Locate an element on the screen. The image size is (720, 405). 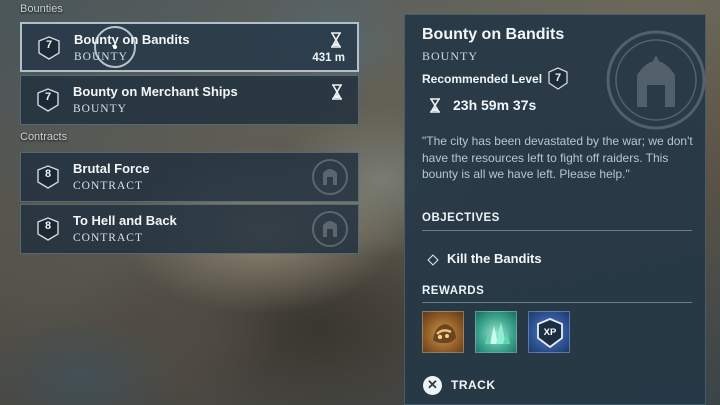
reward-xp: XP is located at coordinates (549, 332).